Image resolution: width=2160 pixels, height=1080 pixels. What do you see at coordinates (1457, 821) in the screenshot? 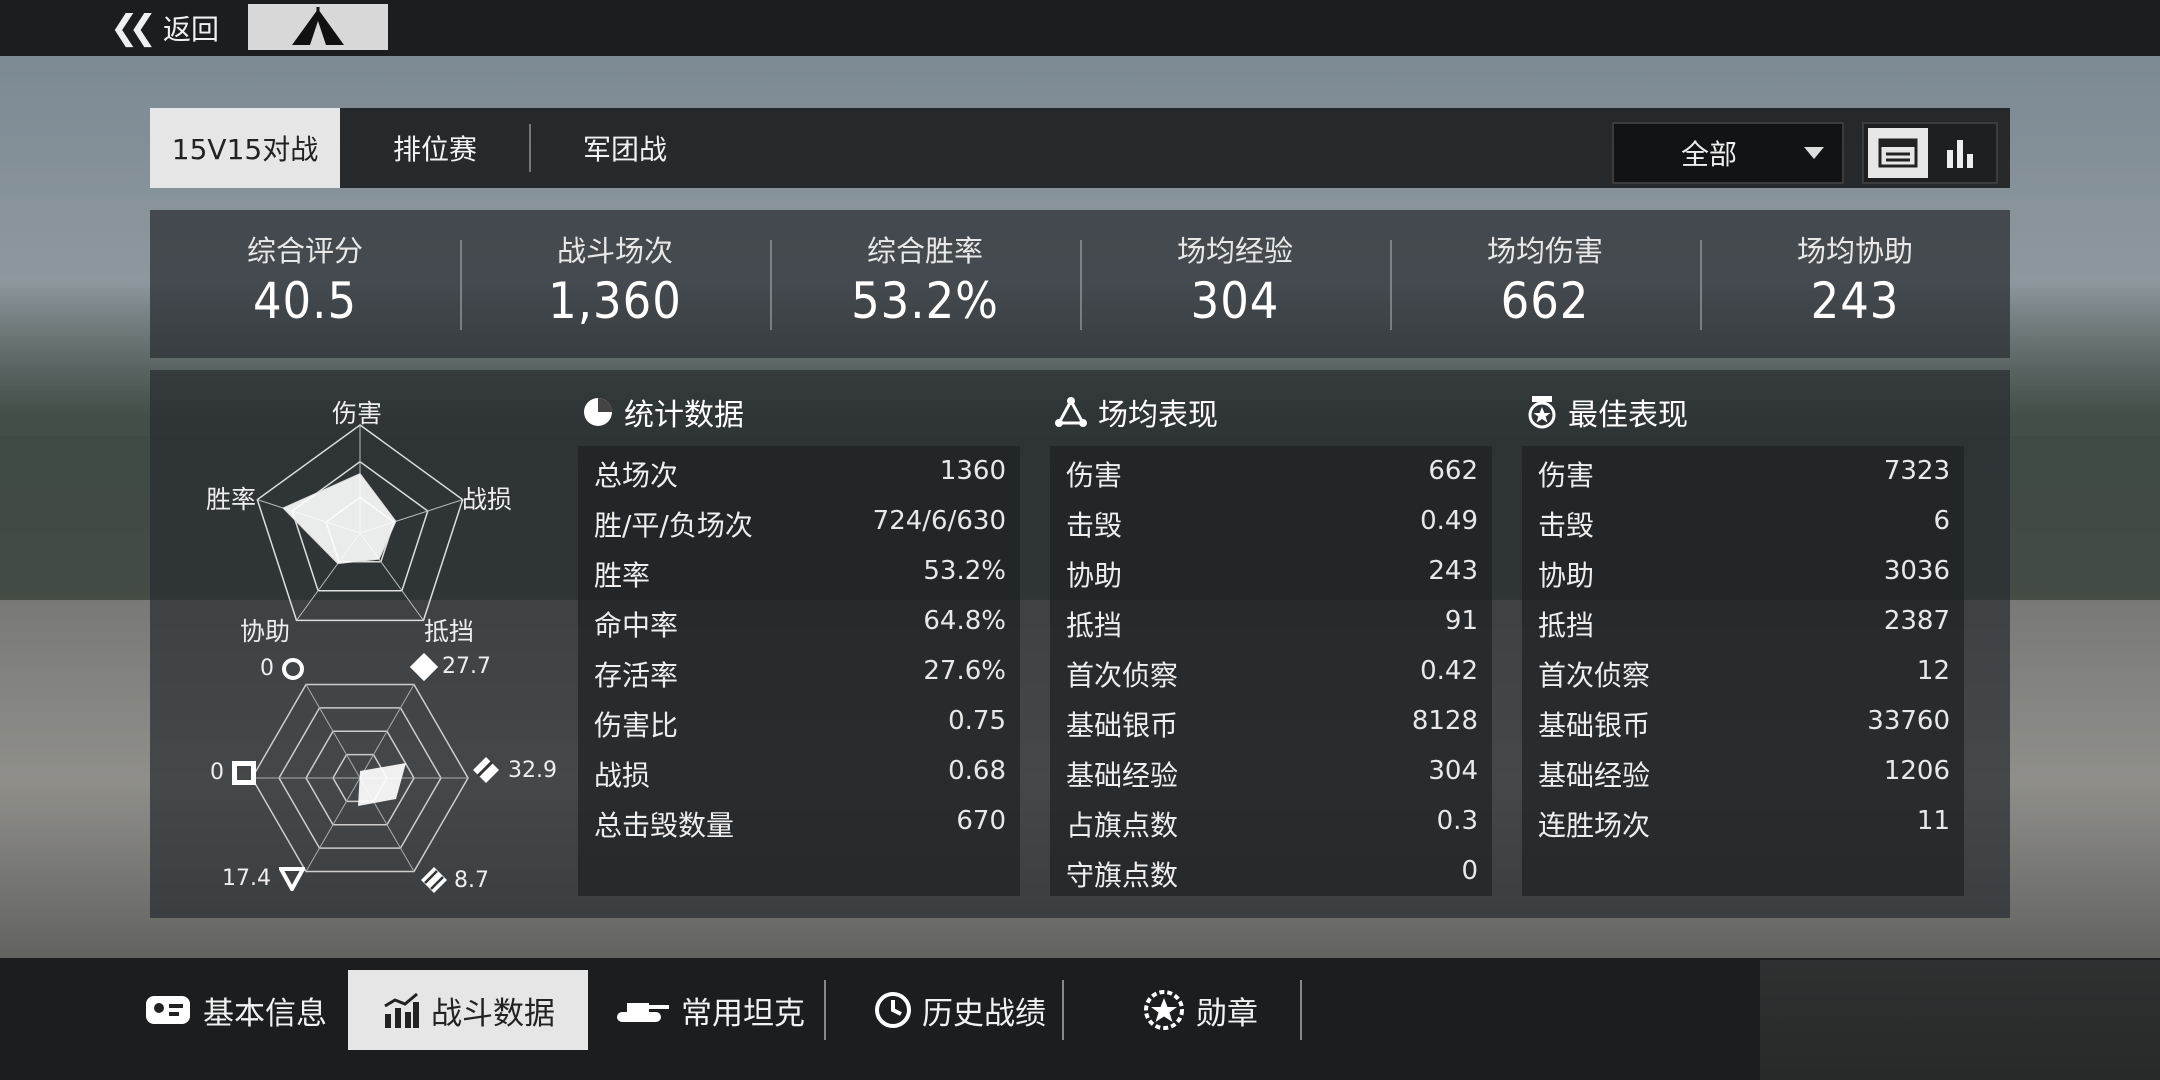
I see `row-value: 0.3` at bounding box center [1457, 821].